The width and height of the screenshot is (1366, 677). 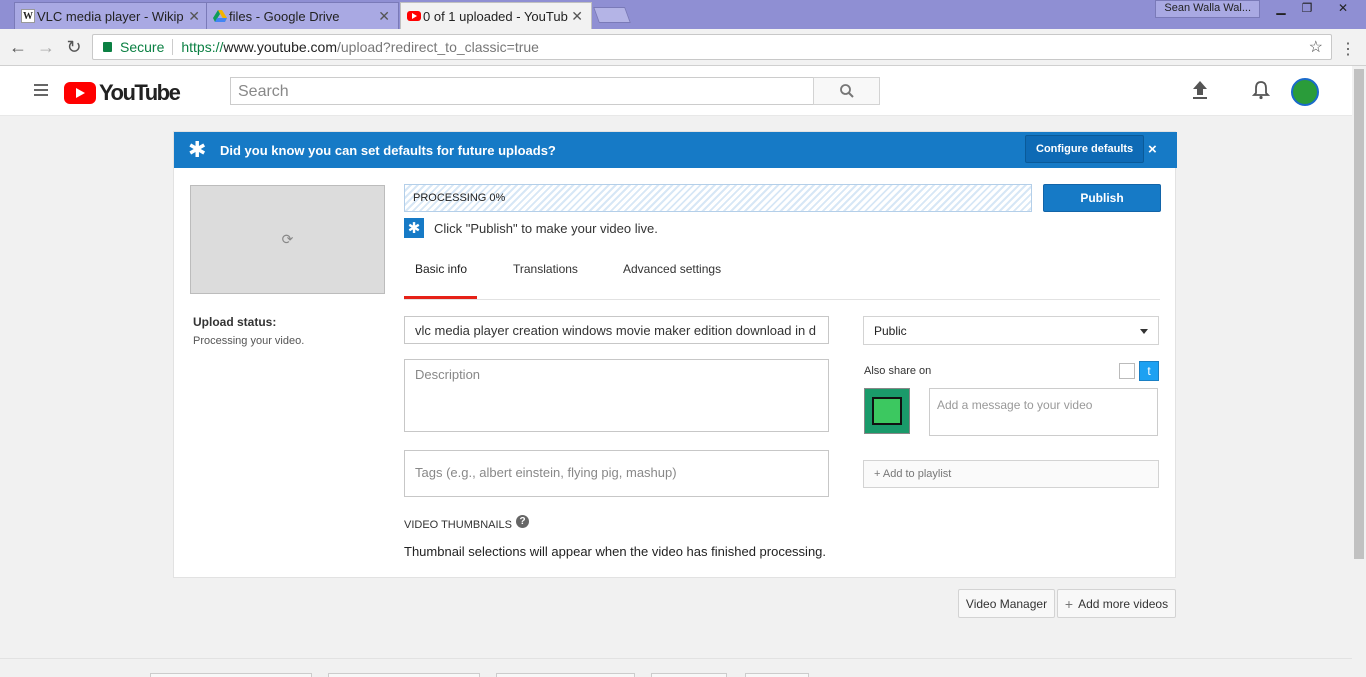 I want to click on video-thumbnails-heading: VIDEO THUMBNAILS ?, so click(x=466, y=523).